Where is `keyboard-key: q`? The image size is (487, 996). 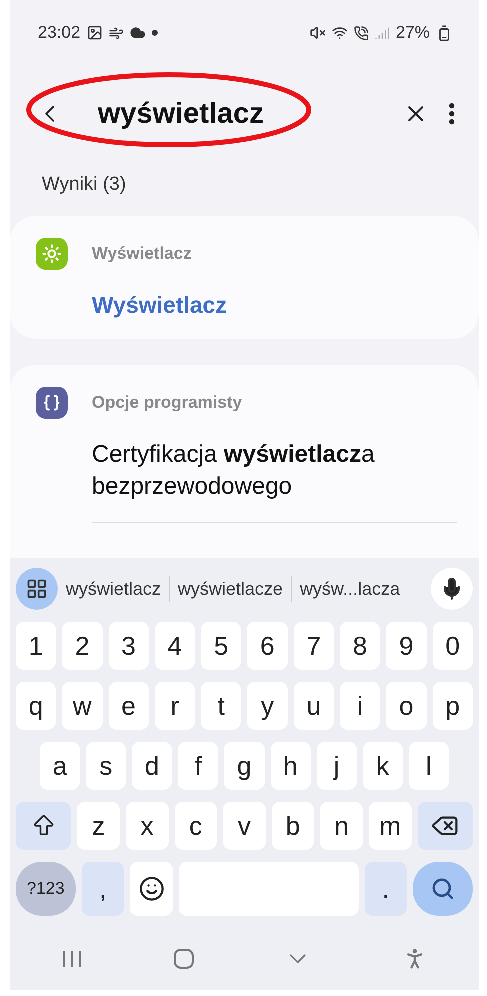 keyboard-key: q is located at coordinates (36, 706).